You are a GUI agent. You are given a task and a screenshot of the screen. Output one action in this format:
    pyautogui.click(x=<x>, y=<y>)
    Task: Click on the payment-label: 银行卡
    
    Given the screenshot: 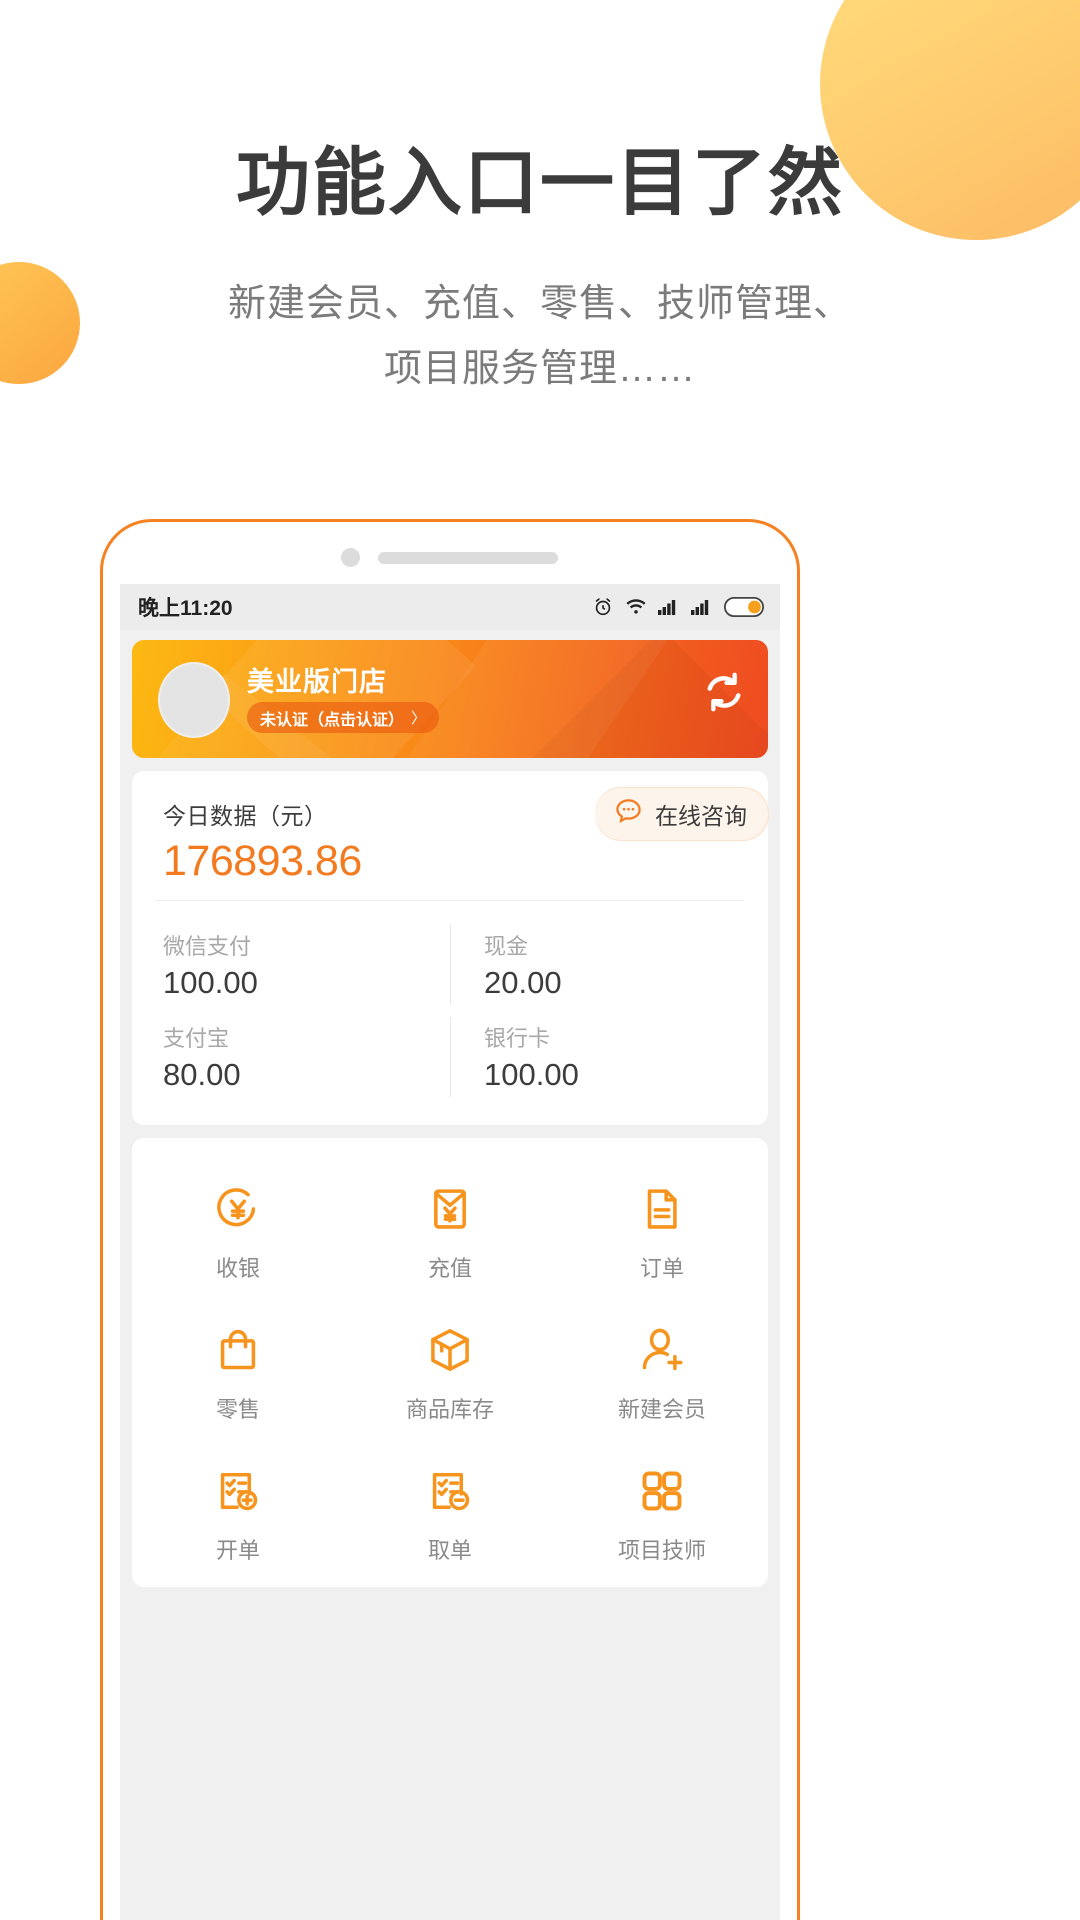 What is the action you would take?
    pyautogui.click(x=517, y=1038)
    